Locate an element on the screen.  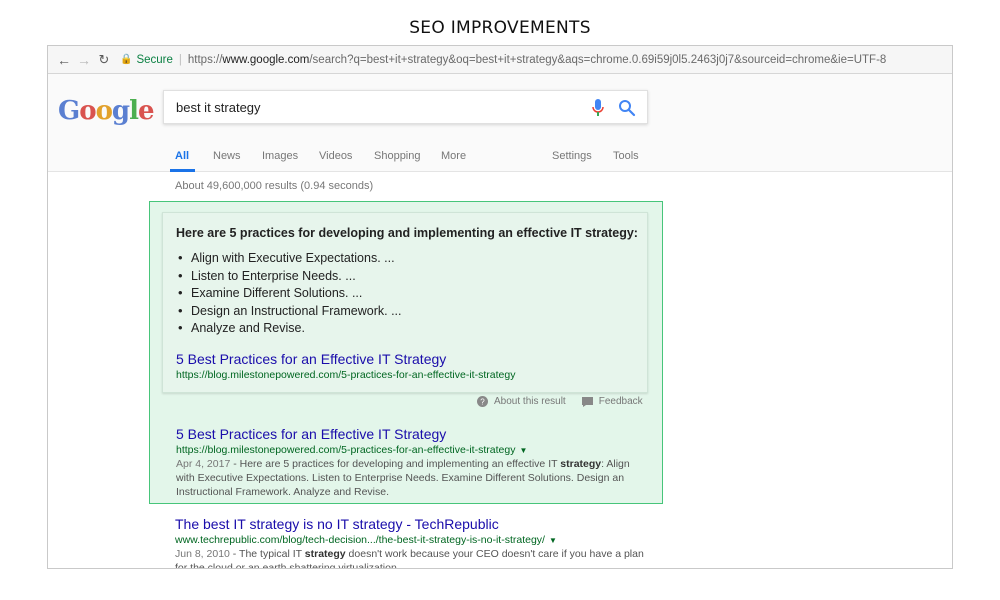
forward-arrow-icon: → is located at coordinates (84, 60).